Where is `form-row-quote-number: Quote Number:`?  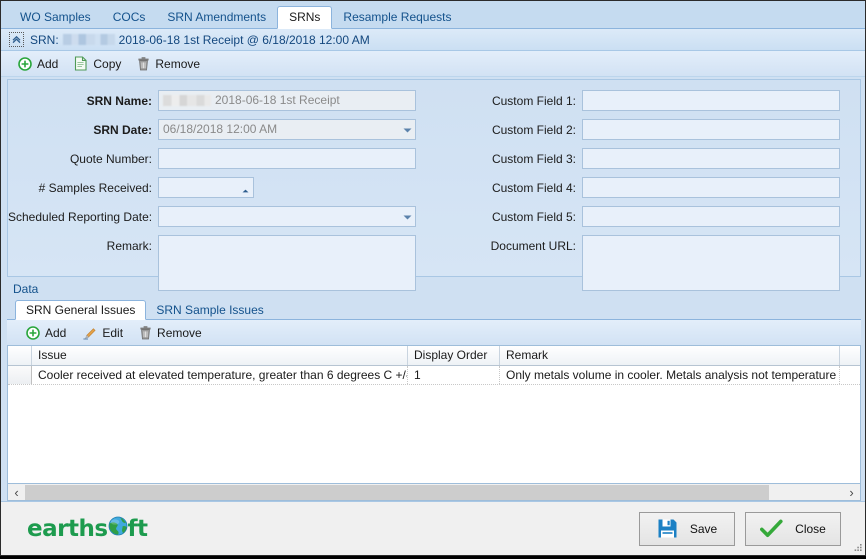
form-row-quote-number: Quote Number: is located at coordinates (217, 158).